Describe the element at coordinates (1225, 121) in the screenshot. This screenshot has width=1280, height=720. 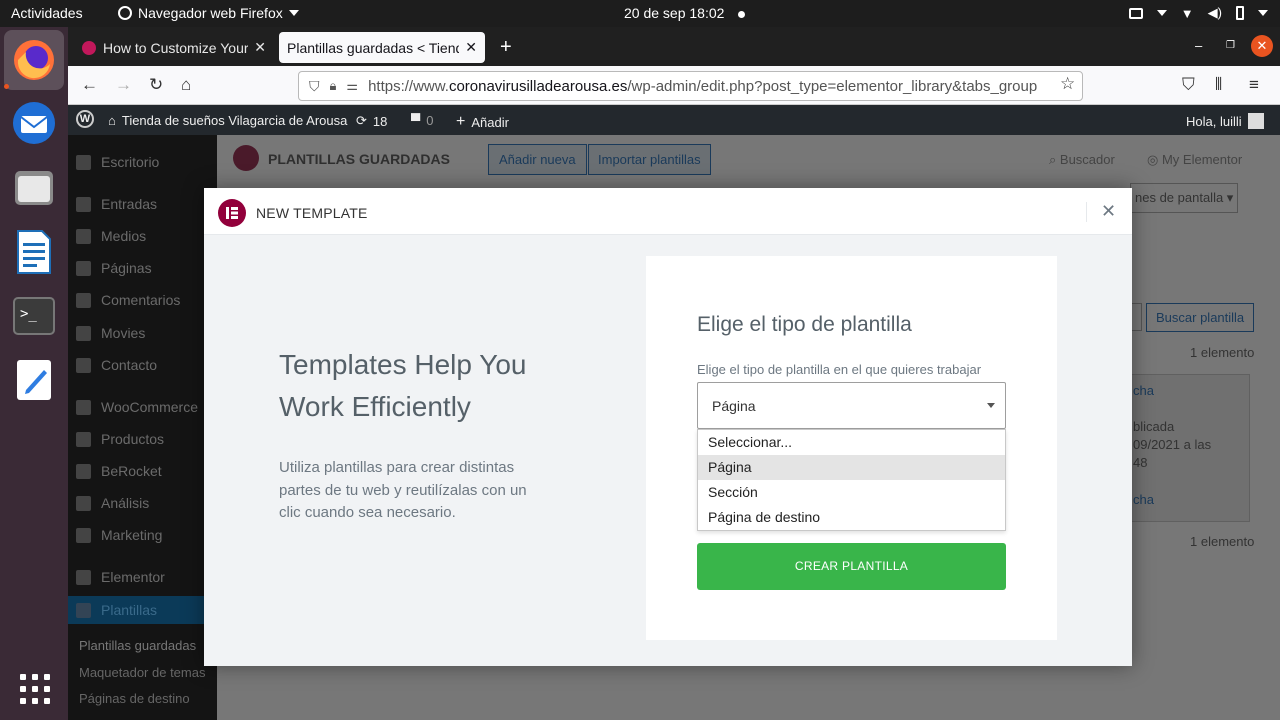
I see `user-menu: Hola, luilli` at that location.